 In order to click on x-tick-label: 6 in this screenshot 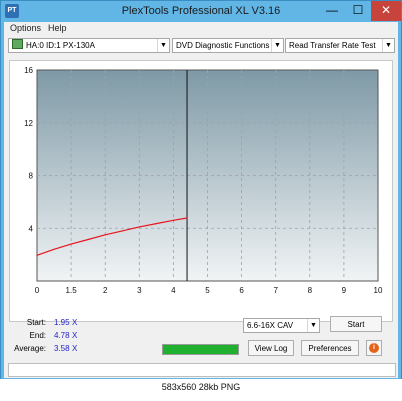, I will do `click(241, 290)`.